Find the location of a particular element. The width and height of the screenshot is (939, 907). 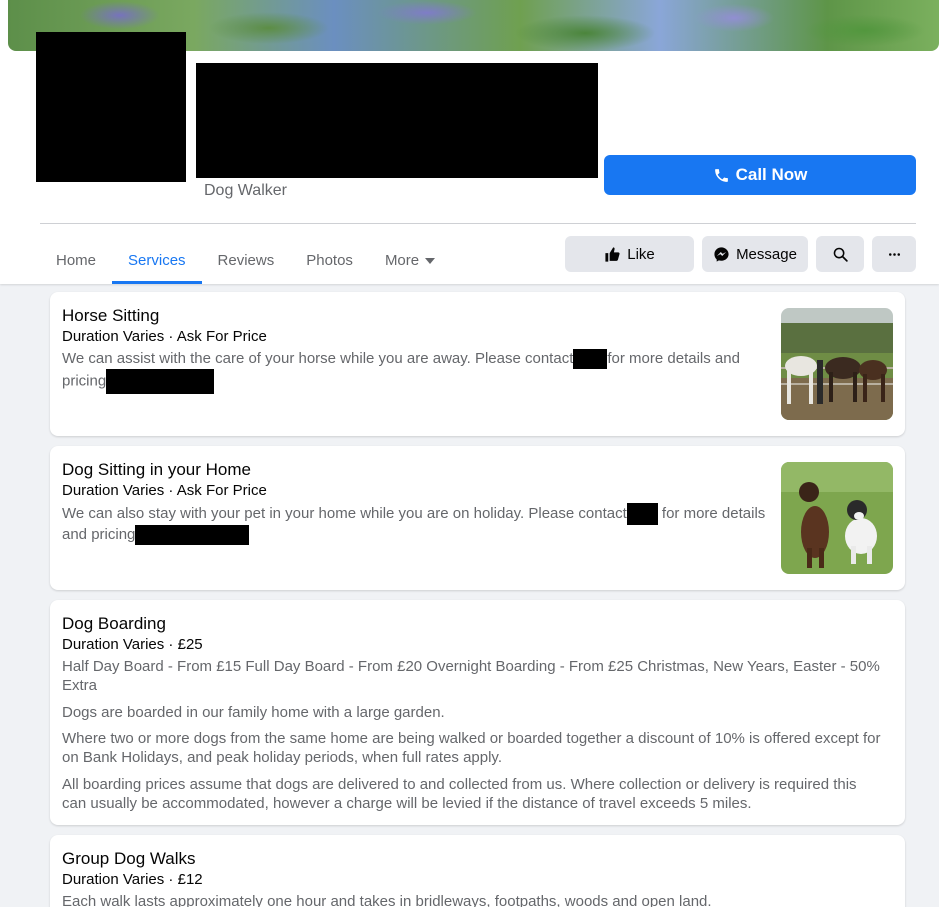

message-button: Message is located at coordinates (755, 254).